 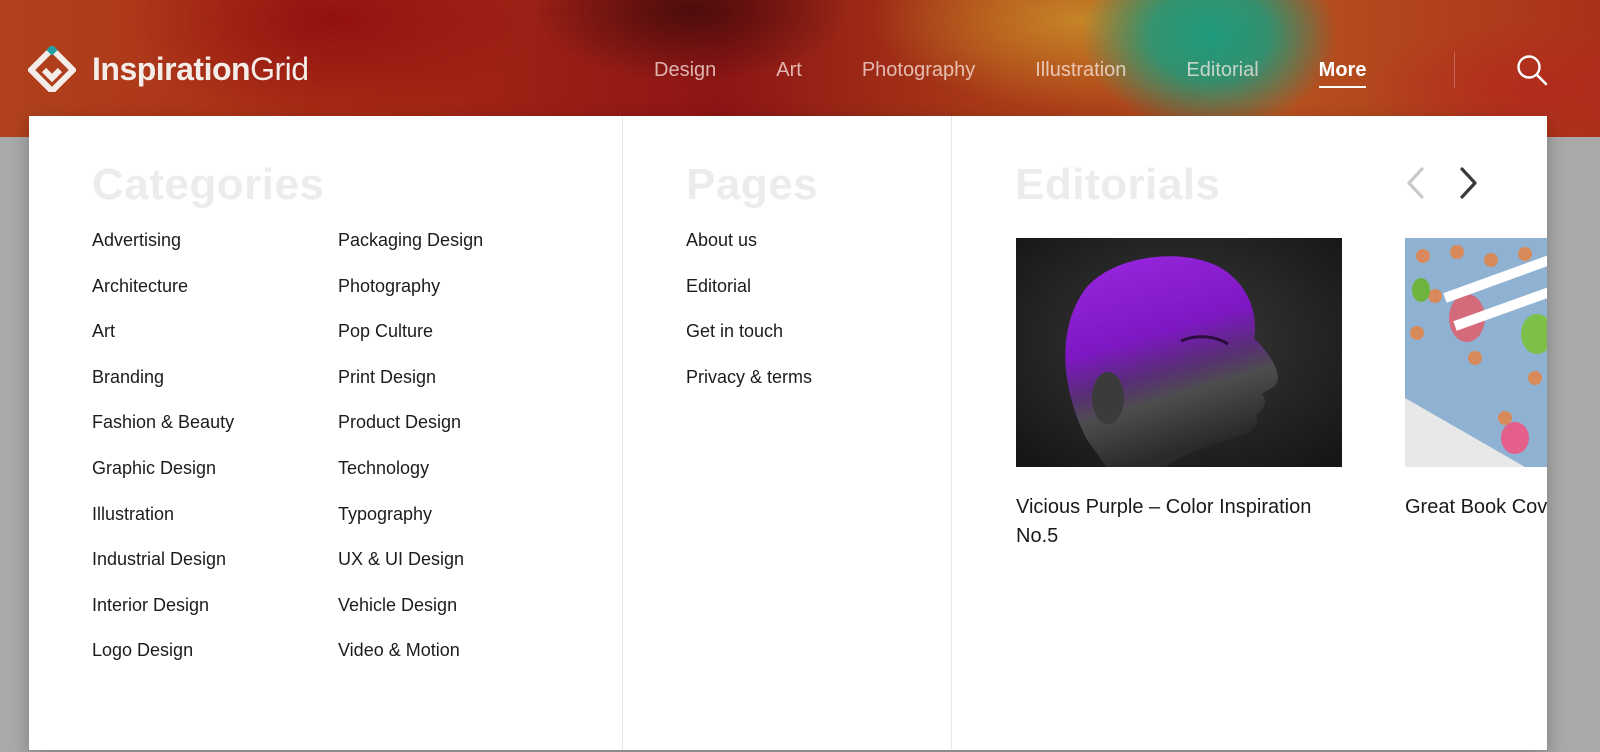 What do you see at coordinates (749, 298) in the screenshot?
I see `page-link-editorial: Editorial` at bounding box center [749, 298].